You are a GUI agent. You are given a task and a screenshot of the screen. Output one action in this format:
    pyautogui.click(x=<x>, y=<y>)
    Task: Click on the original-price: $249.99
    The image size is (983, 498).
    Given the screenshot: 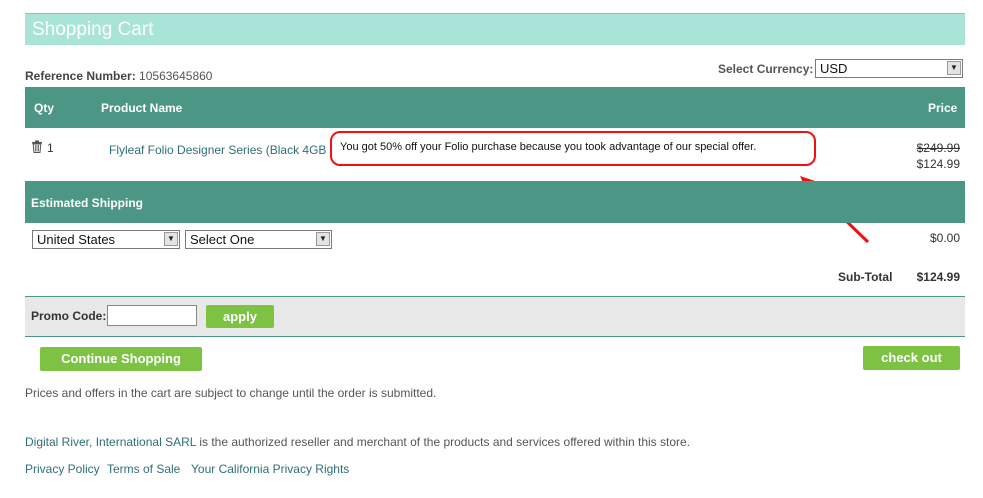 What is the action you would take?
    pyautogui.click(x=938, y=148)
    